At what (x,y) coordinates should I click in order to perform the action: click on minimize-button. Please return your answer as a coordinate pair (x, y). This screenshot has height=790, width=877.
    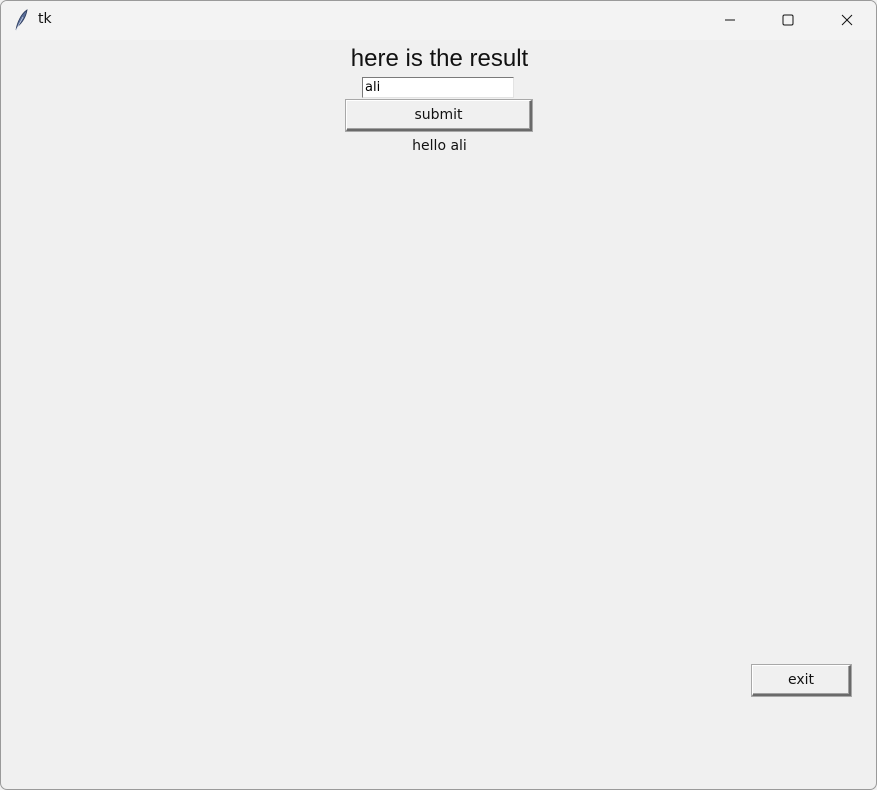
    Looking at the image, I should click on (730, 20).